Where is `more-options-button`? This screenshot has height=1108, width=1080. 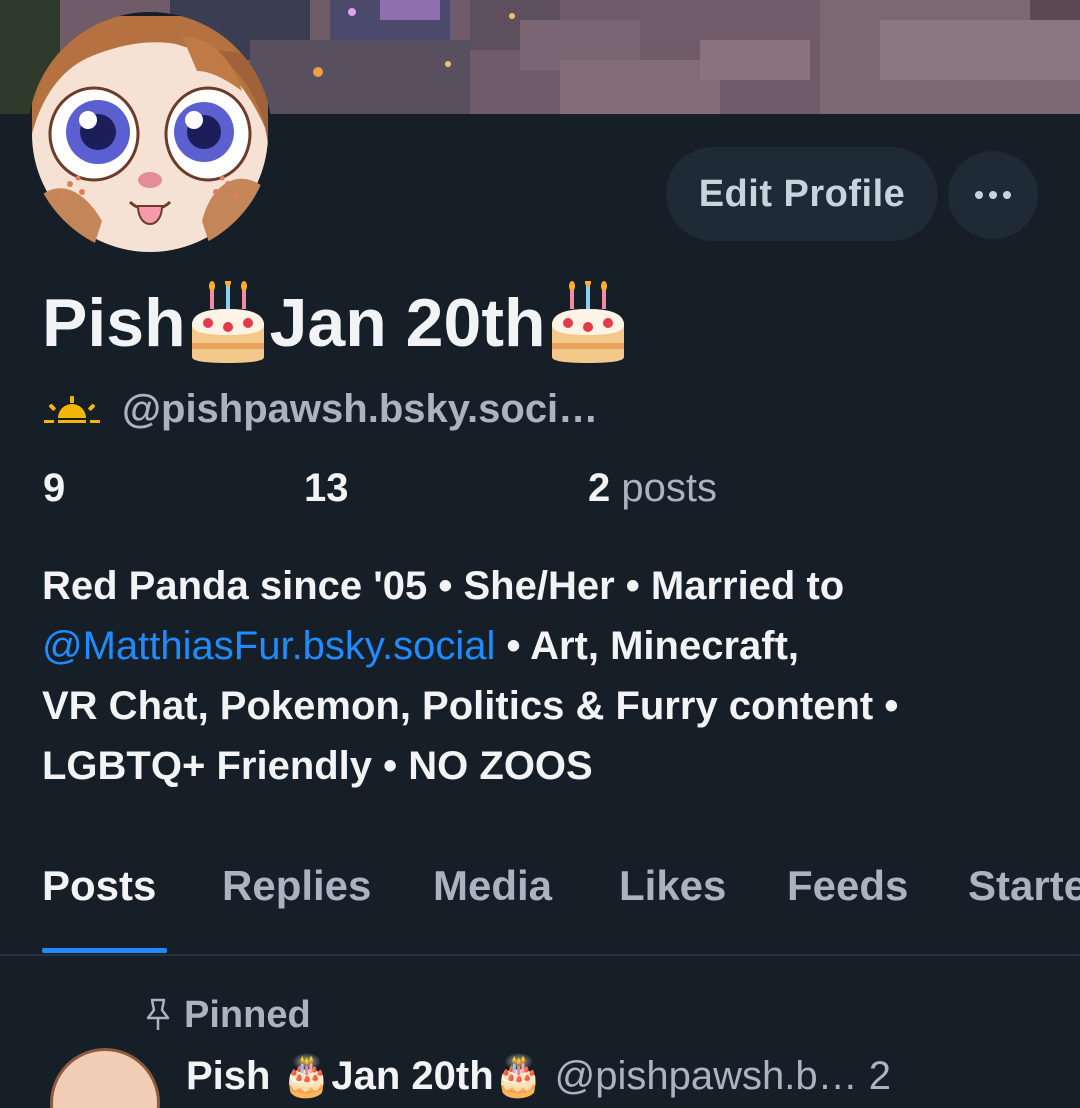
more-options-button is located at coordinates (993, 195).